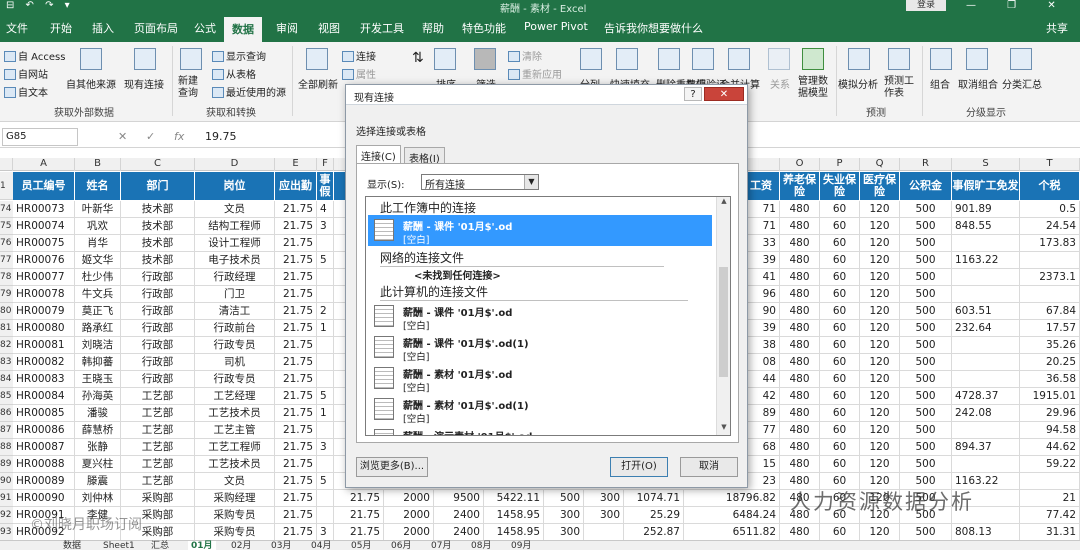 The width and height of the screenshot is (1080, 551). I want to click on table-cell: 31.31, so click(1050, 532).